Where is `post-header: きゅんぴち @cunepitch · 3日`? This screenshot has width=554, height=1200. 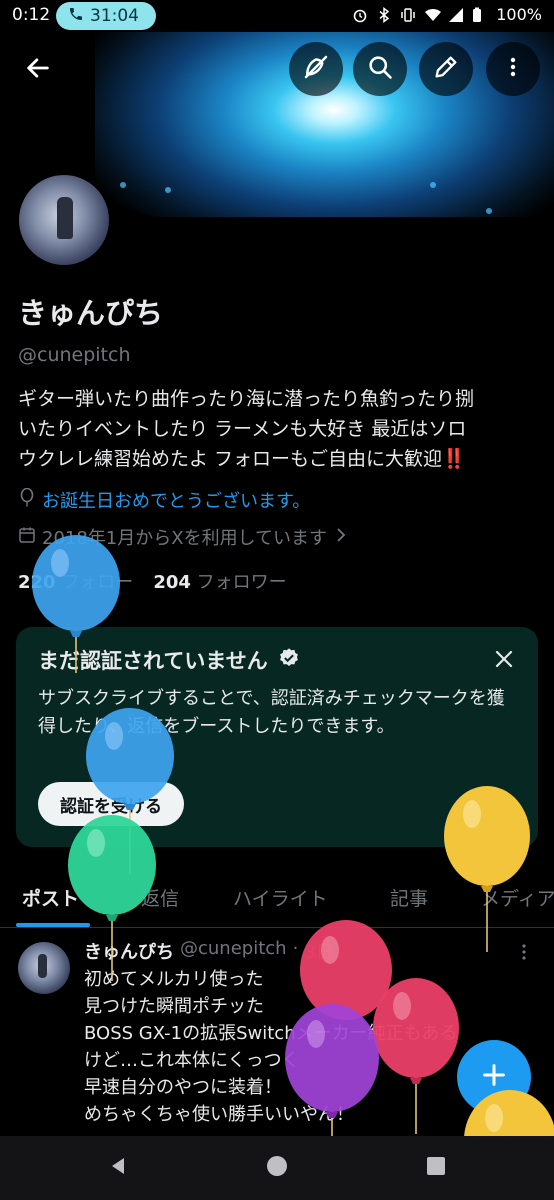 post-header: きゅんぴち @cunepitch · 3日 is located at coordinates (209, 951).